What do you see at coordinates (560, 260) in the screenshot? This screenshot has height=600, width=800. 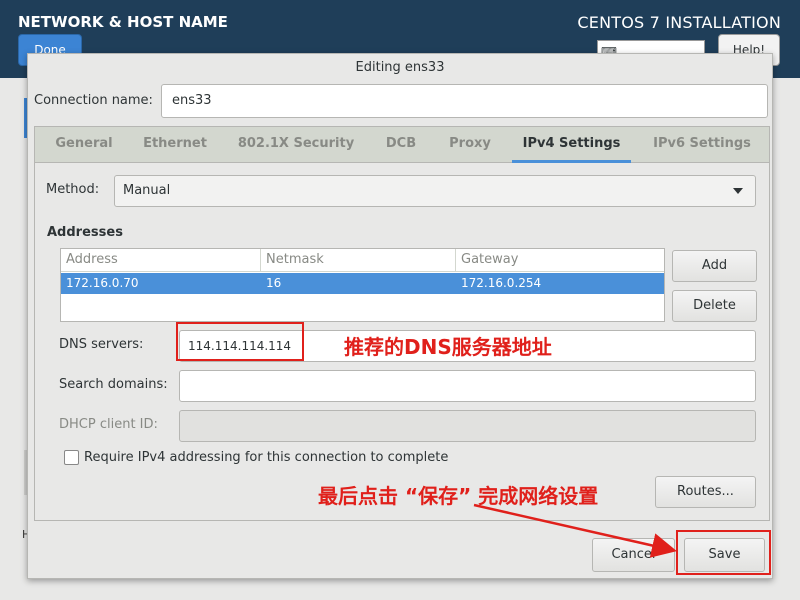 I see `column-gateway: Gateway` at bounding box center [560, 260].